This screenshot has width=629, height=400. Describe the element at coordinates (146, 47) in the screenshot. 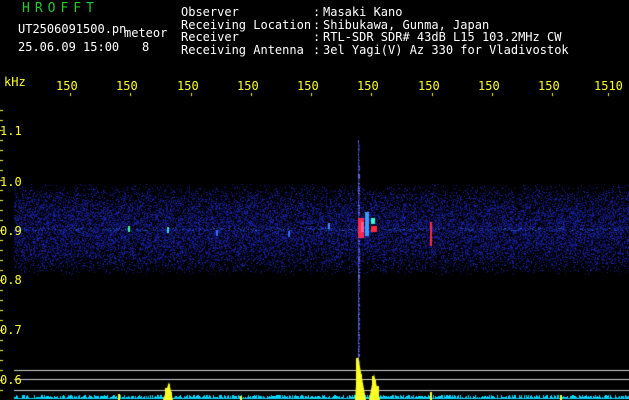

I see `count-label: 8` at that location.